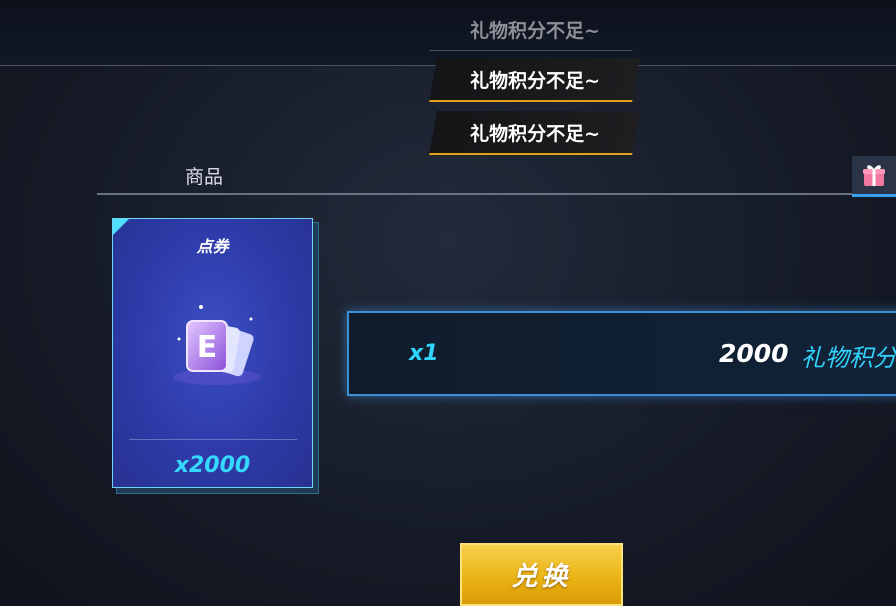  I want to click on card-divider, so click(213, 439).